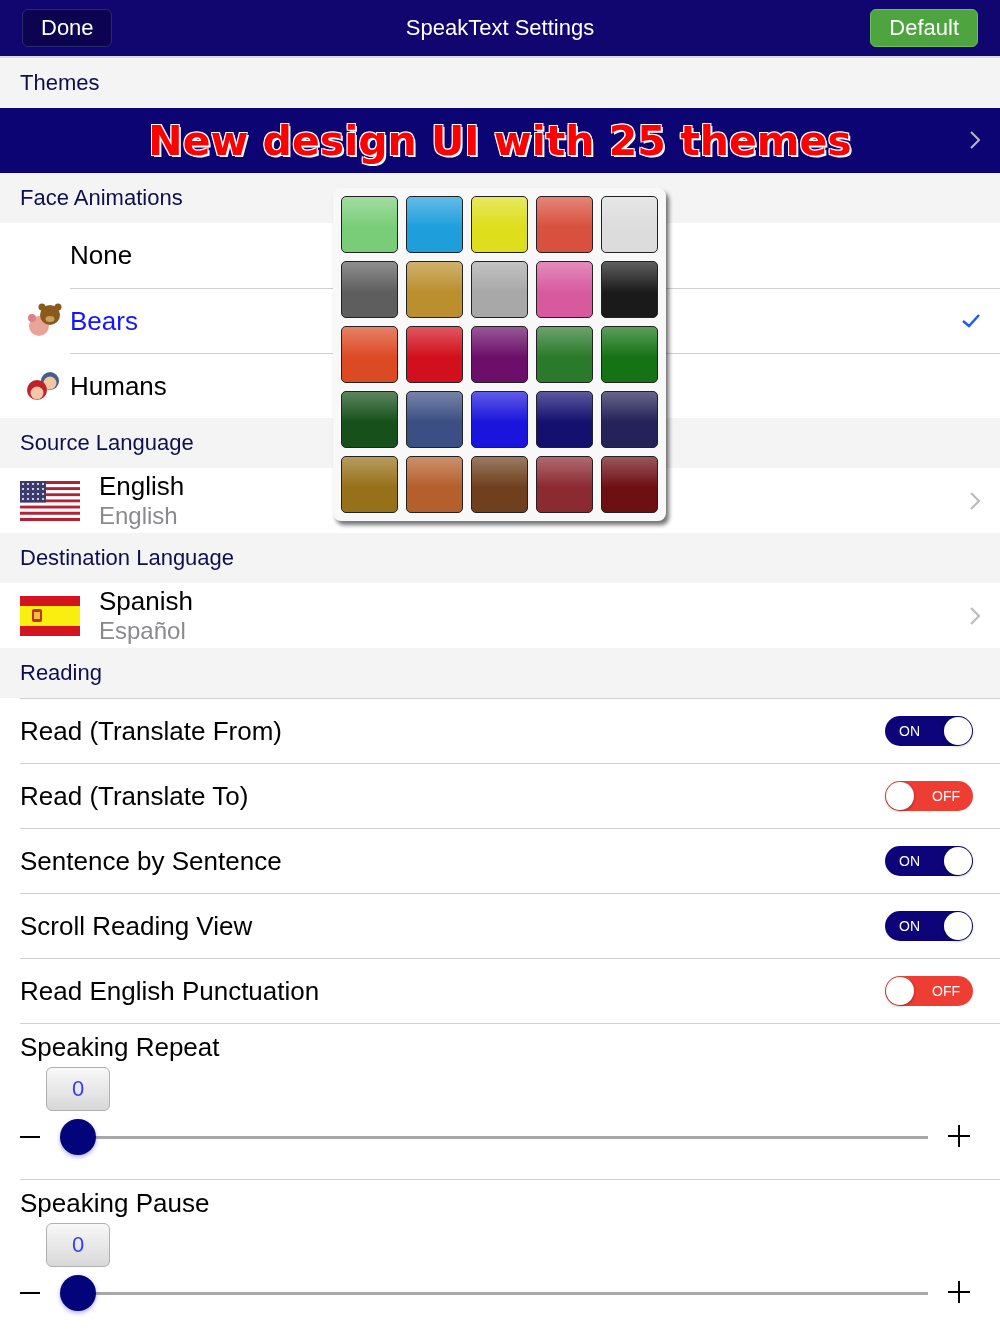 The height and width of the screenshot is (1334, 1000). What do you see at coordinates (151, 731) in the screenshot?
I see `setting-label: Read (Translate From)` at bounding box center [151, 731].